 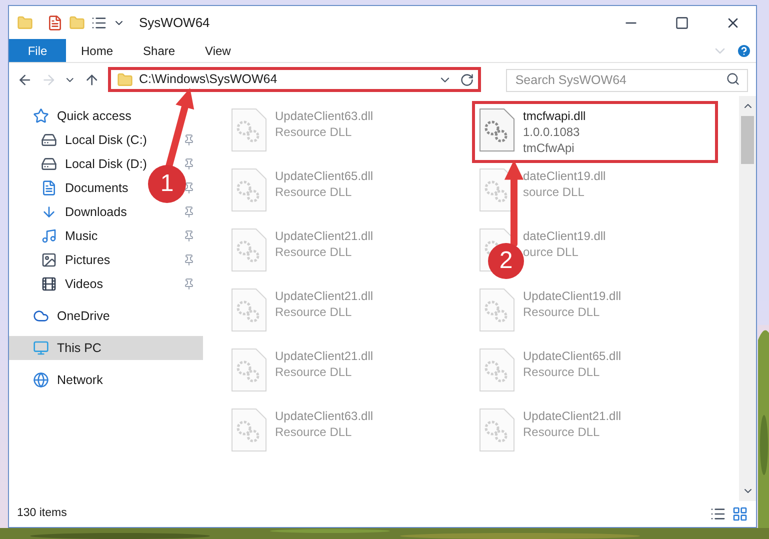 What do you see at coordinates (744, 50) in the screenshot?
I see `help-icon` at bounding box center [744, 50].